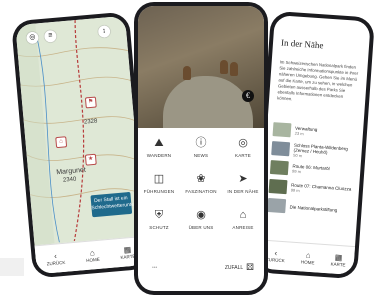 This screenshot has height=297, width=374. I want to click on rock-shape, so click(208, 102).